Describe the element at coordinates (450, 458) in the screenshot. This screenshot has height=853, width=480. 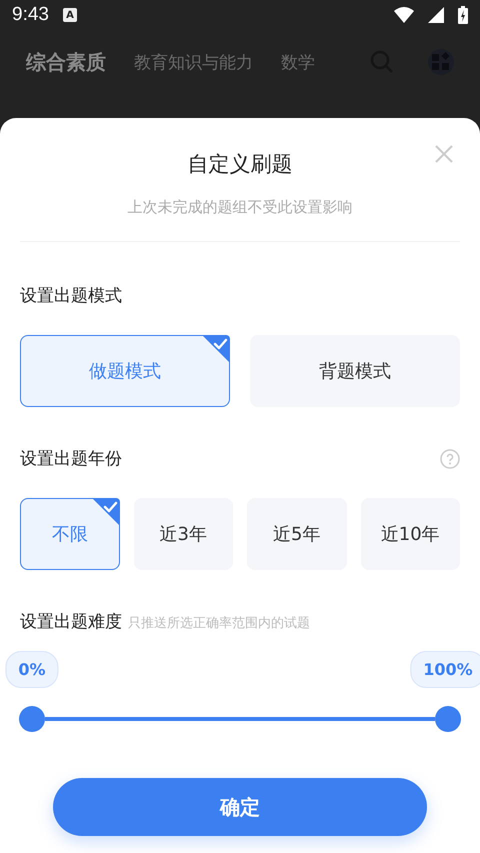
I see `help-icon` at that location.